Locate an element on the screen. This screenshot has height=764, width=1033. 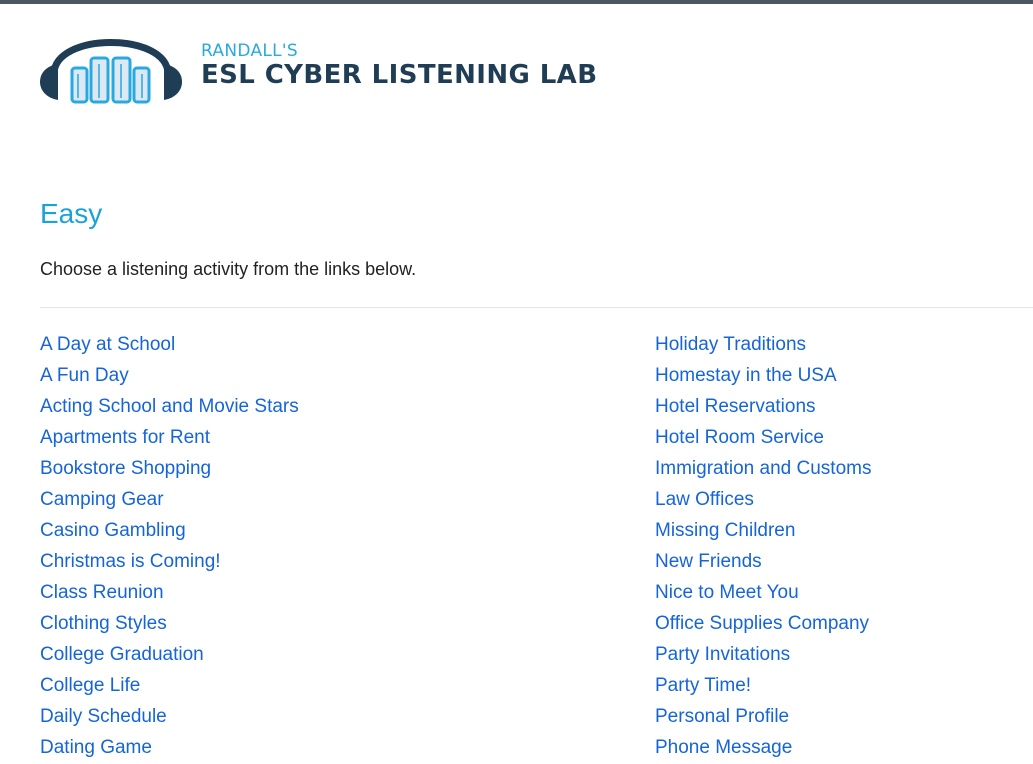
activity-link: Acting School and Movie Stars is located at coordinates (169, 406).